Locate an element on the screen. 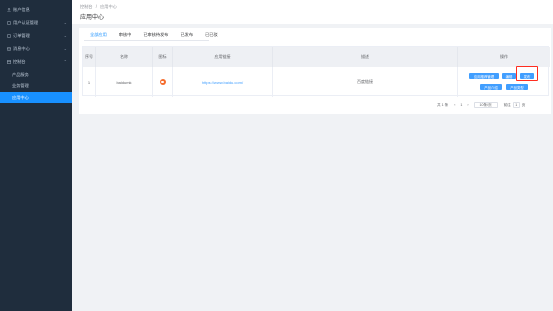 The height and width of the screenshot is (311, 553). goto-page-input: 1 is located at coordinates (516, 105).